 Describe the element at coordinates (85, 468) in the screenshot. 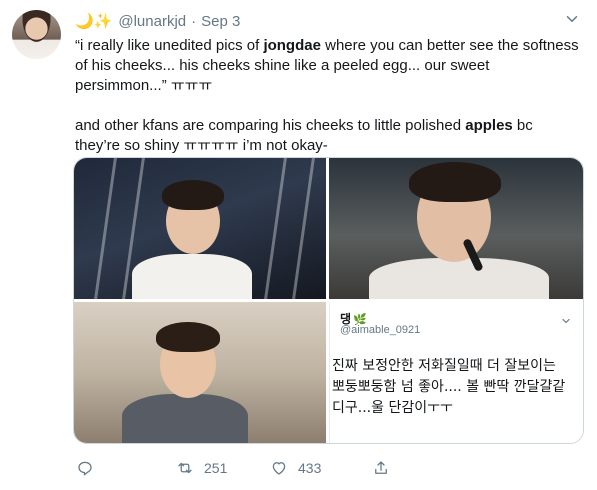

I see `reply-icon` at that location.